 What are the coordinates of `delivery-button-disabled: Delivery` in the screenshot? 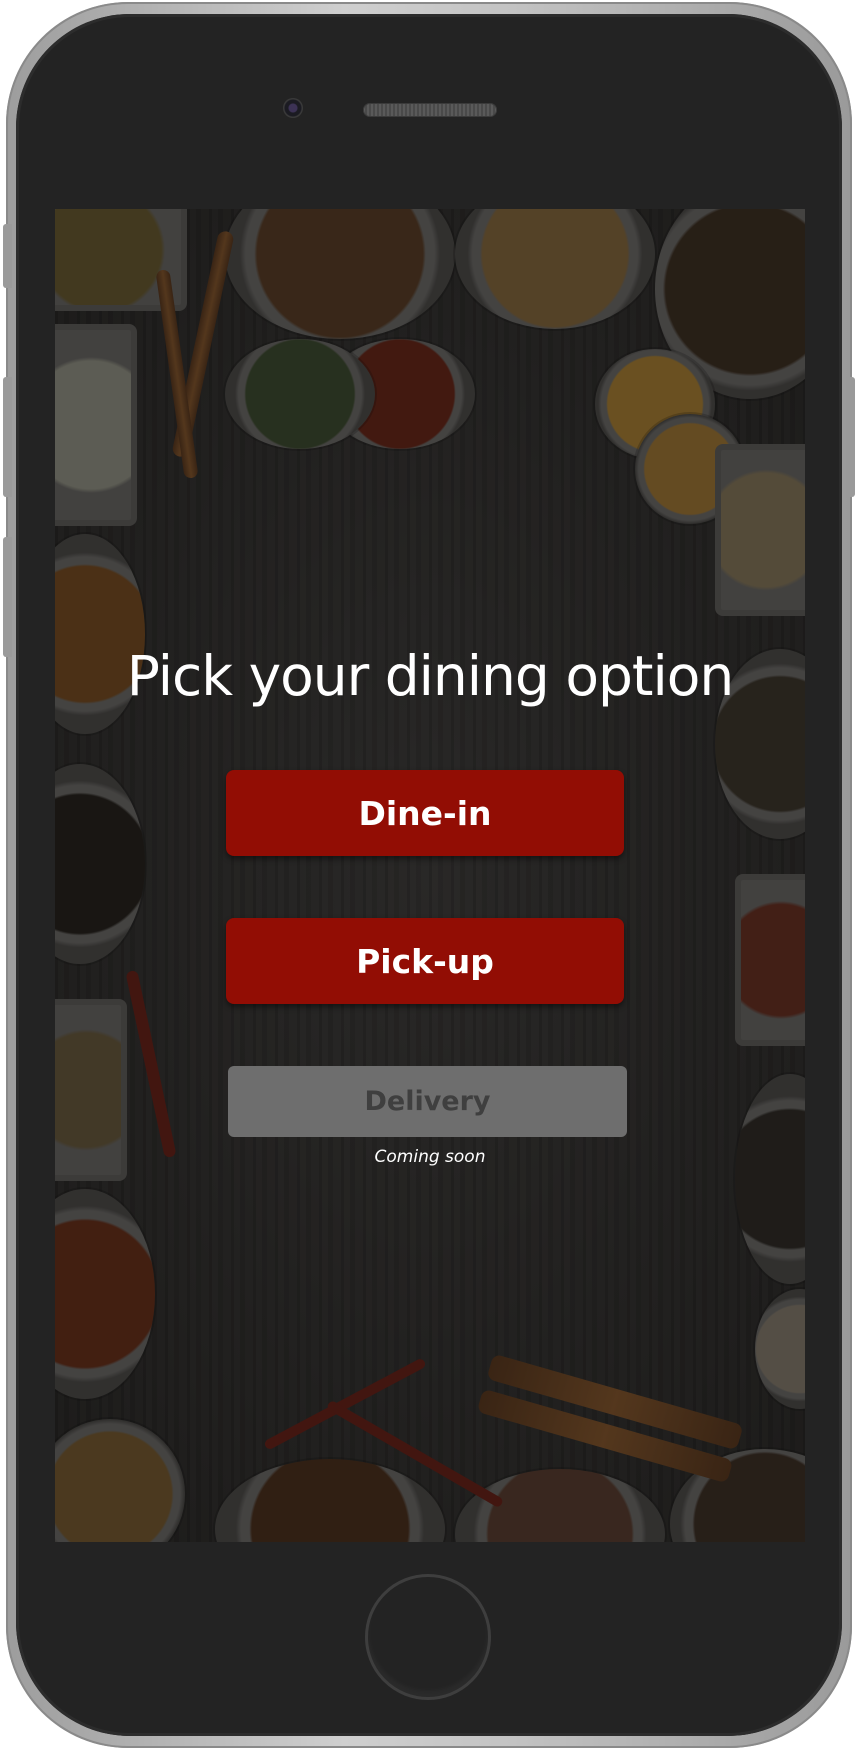 It's located at (427, 1101).